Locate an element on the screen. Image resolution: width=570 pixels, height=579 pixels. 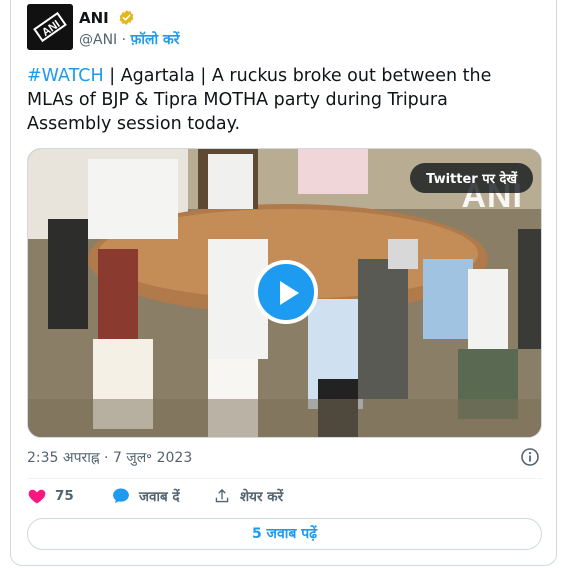
avatar: ANI is located at coordinates (50, 27).